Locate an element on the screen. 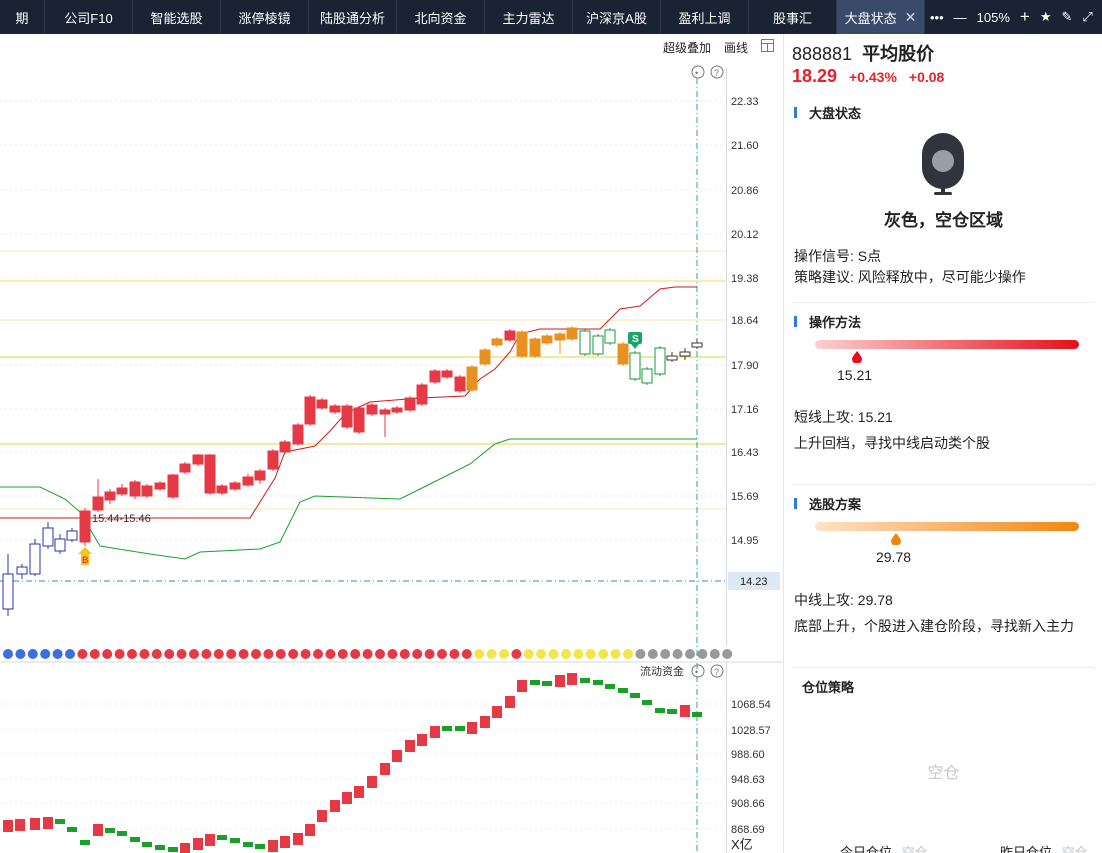 The image size is (1102, 853). subchart-unit: X亿 is located at coordinates (742, 844).